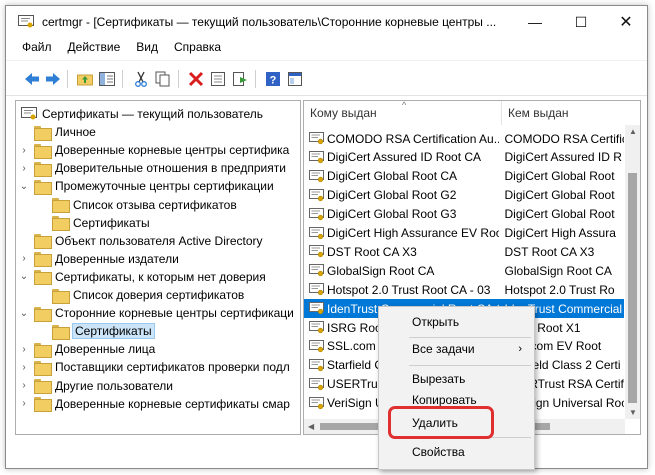 This screenshot has height=475, width=655. Describe the element at coordinates (560, 233) in the screenshot. I see `issued-by-cell: DigiCert High Assura` at that location.